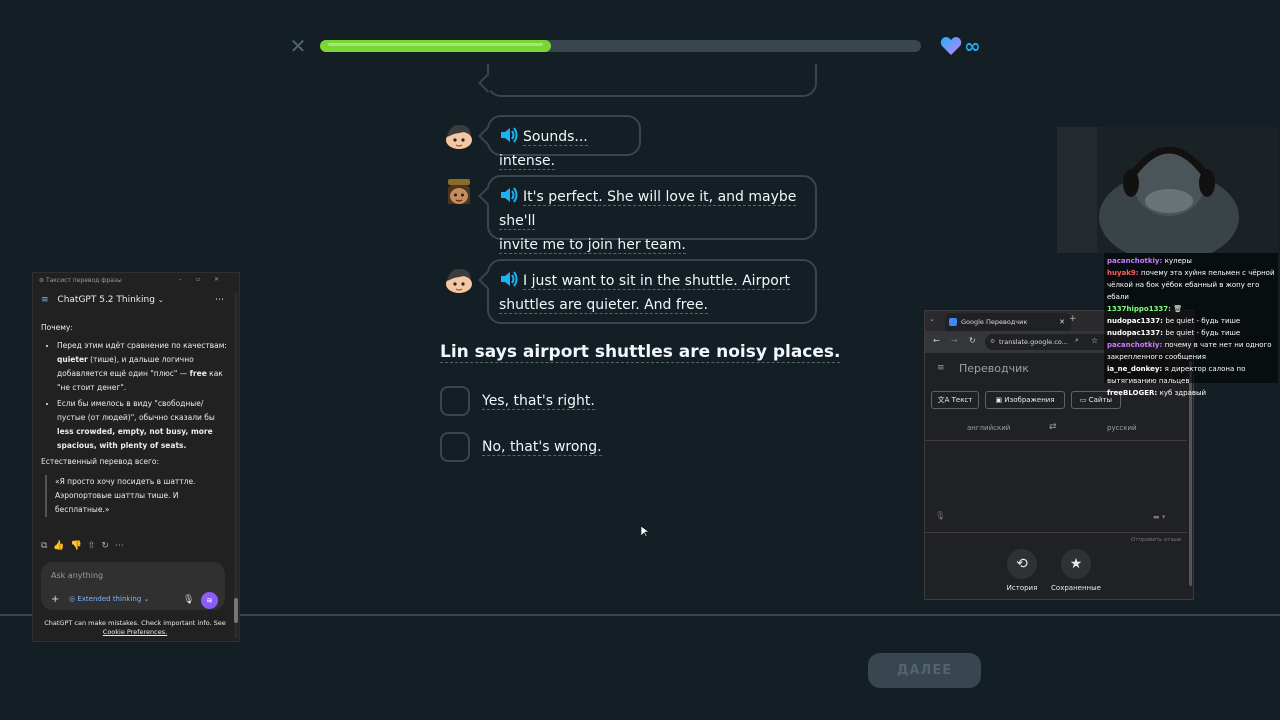 The image size is (1280, 720). I want to click on source-language: английский, so click(988, 428).